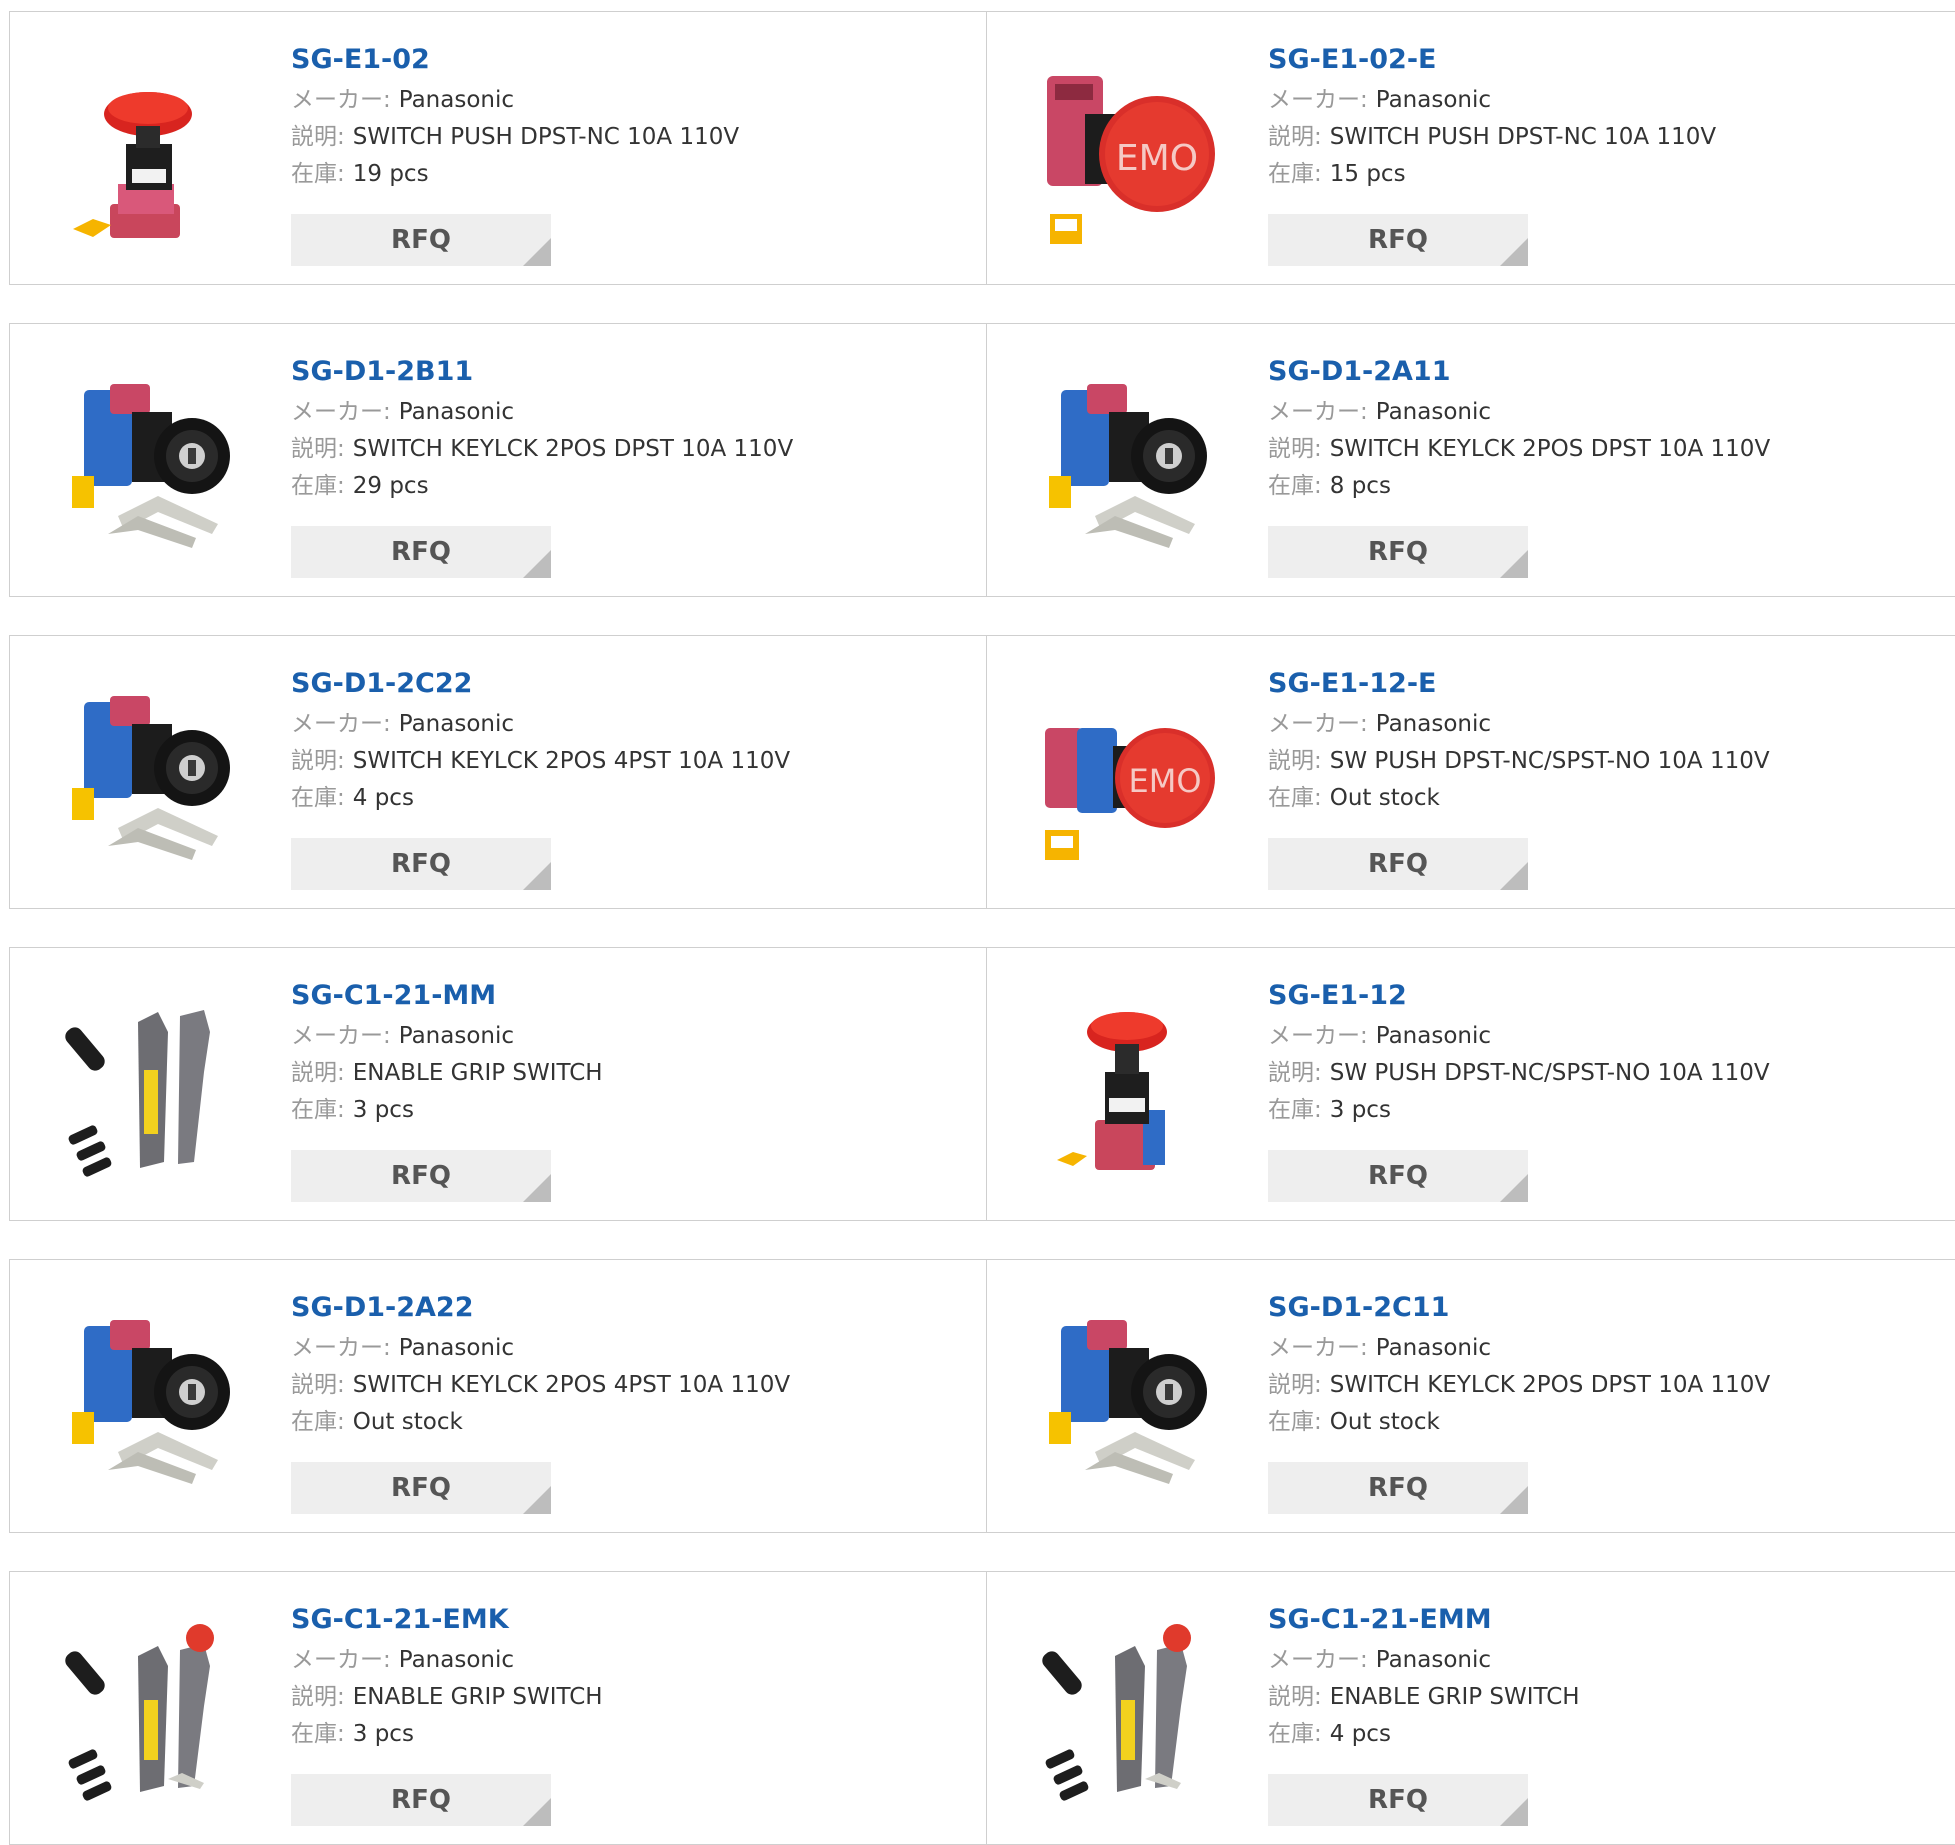  I want to click on stock-value: 4 pcs, so click(383, 798).